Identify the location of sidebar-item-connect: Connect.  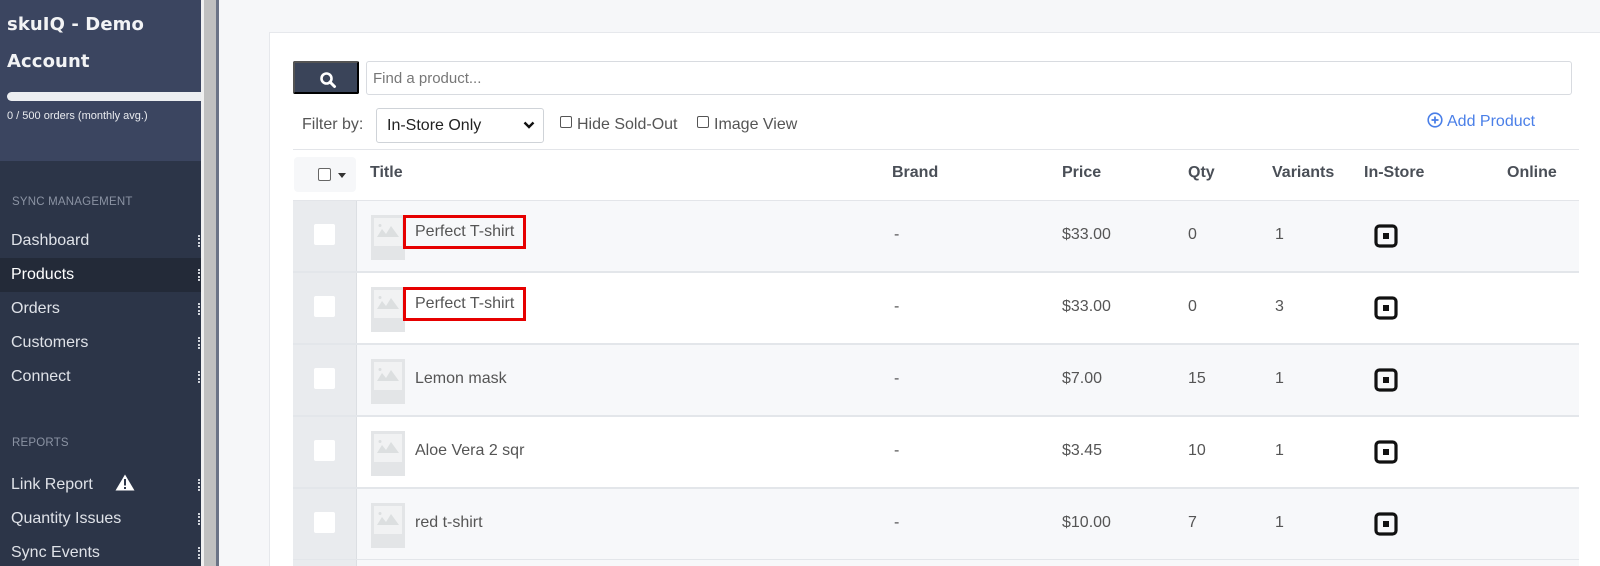
(100, 377).